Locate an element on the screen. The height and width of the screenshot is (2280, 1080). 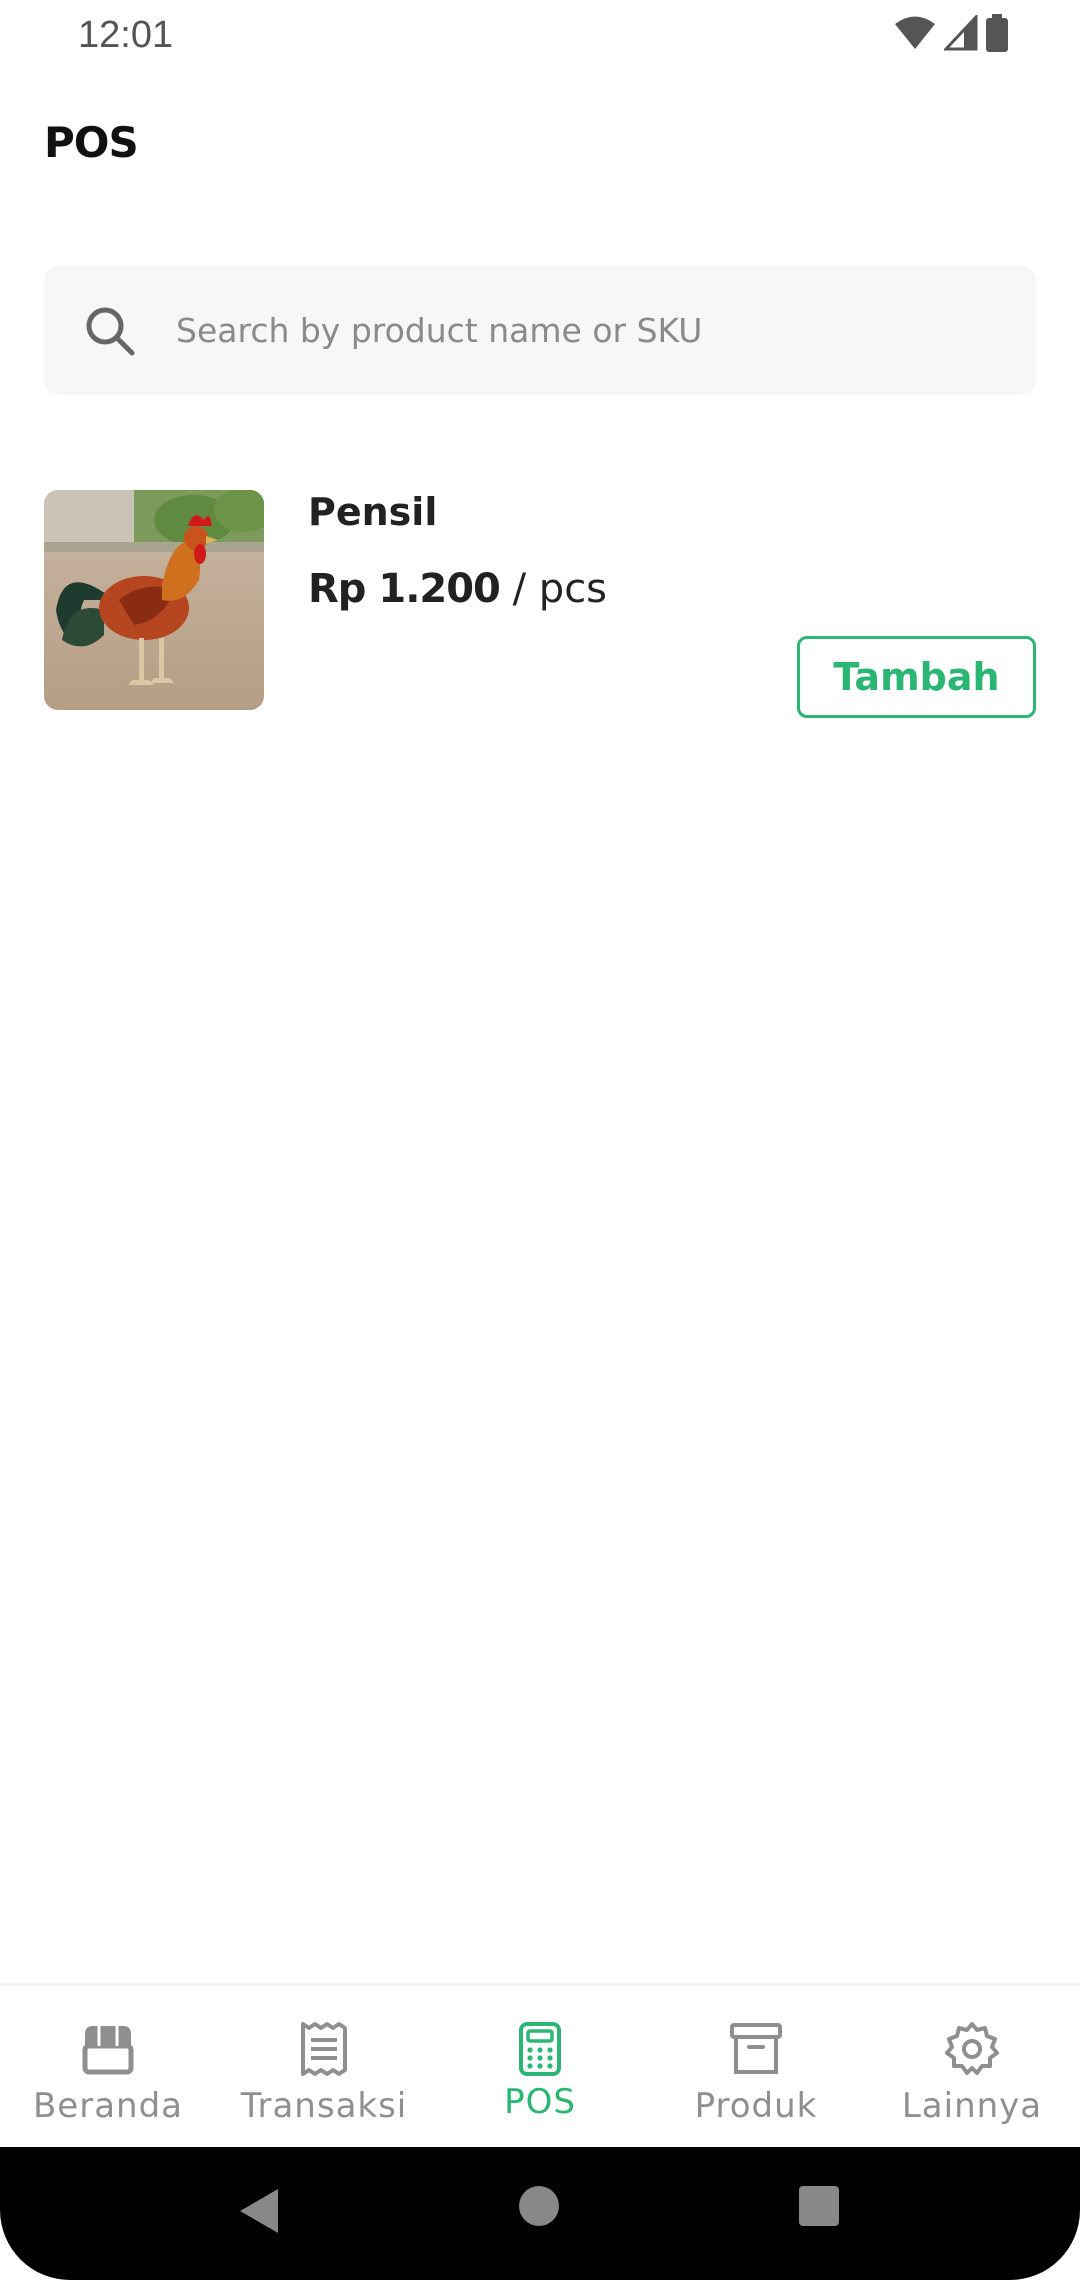
wifi-icon is located at coordinates (915, 32).